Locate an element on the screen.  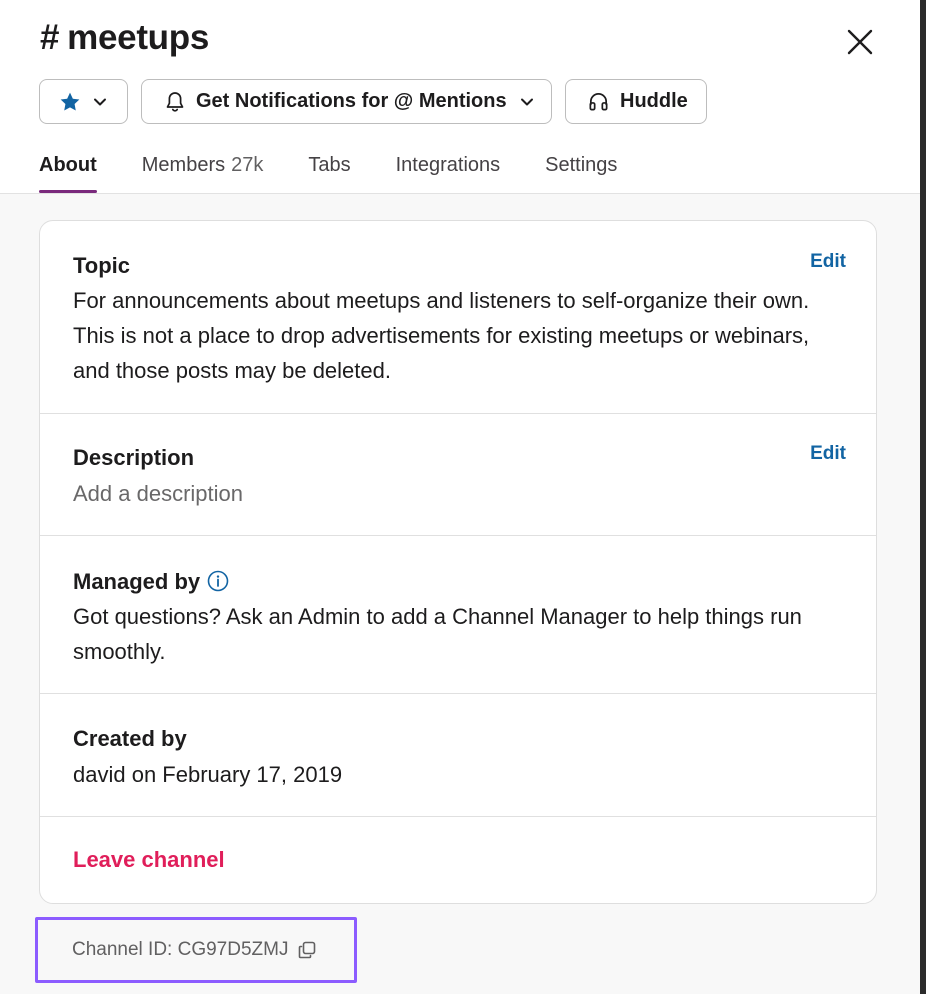
copy-icon is located at coordinates (307, 950).